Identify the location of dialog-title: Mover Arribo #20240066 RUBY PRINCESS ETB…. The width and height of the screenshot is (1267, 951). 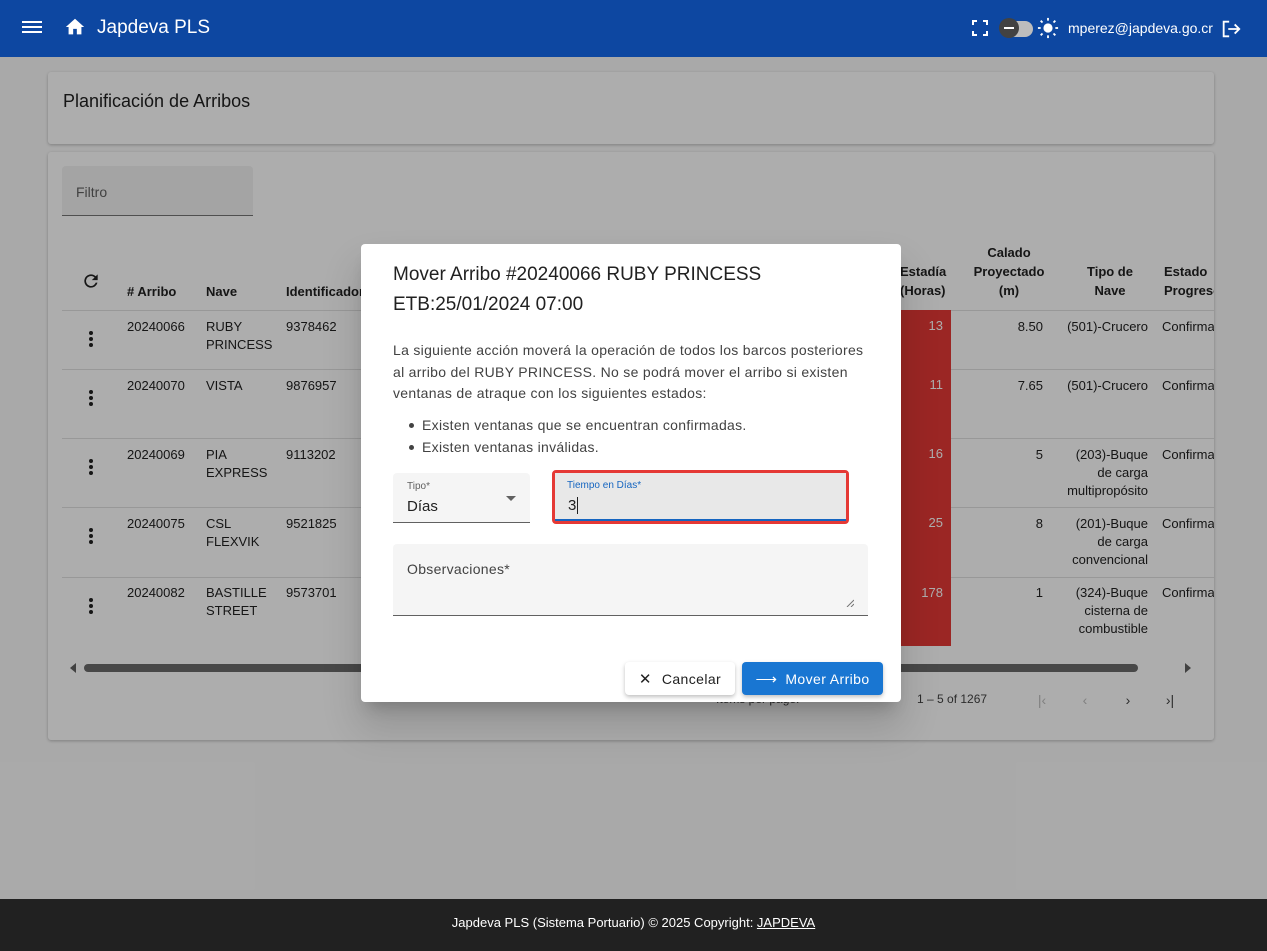
(603, 290).